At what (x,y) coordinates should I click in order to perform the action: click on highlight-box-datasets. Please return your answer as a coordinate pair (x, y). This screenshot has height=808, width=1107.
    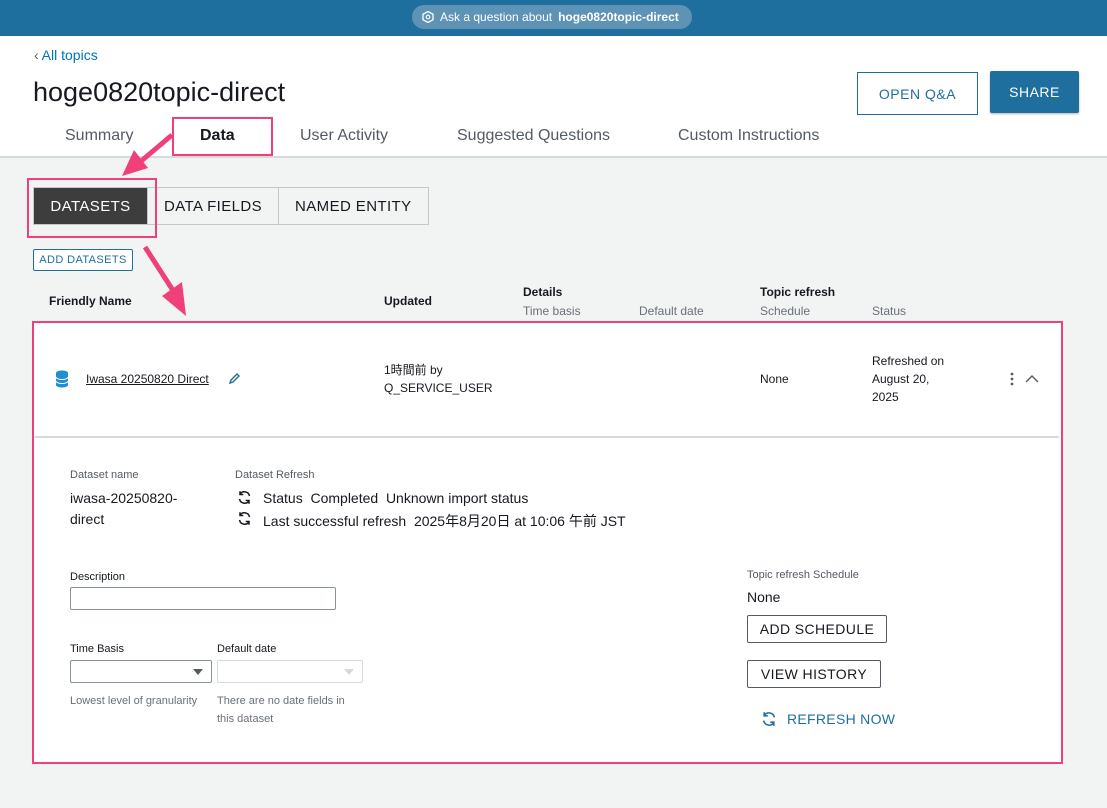
    Looking at the image, I should click on (92, 208).